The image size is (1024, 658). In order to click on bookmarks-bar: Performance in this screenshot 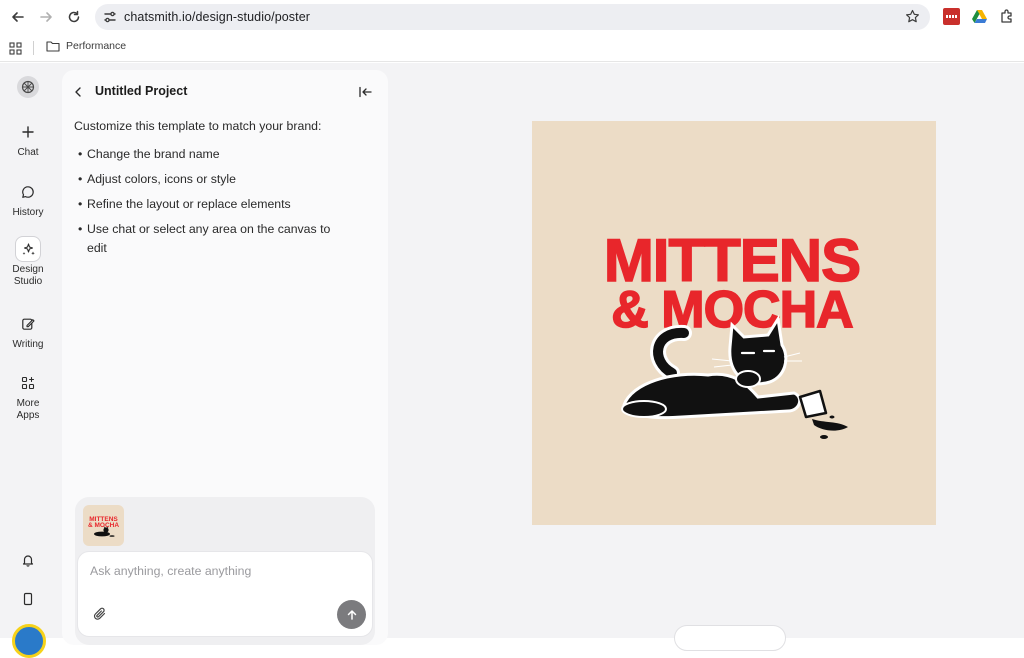, I will do `click(512, 48)`.